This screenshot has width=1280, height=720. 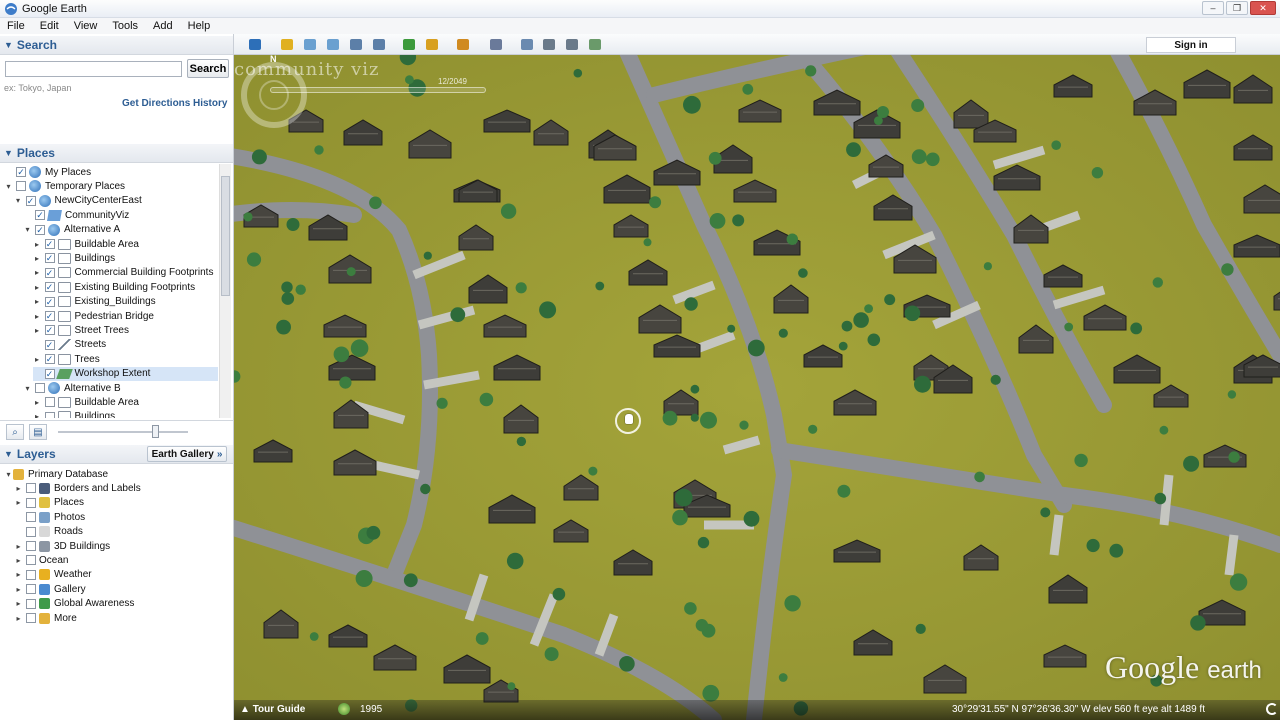 What do you see at coordinates (16, 26) in the screenshot?
I see `menu-file: File` at bounding box center [16, 26].